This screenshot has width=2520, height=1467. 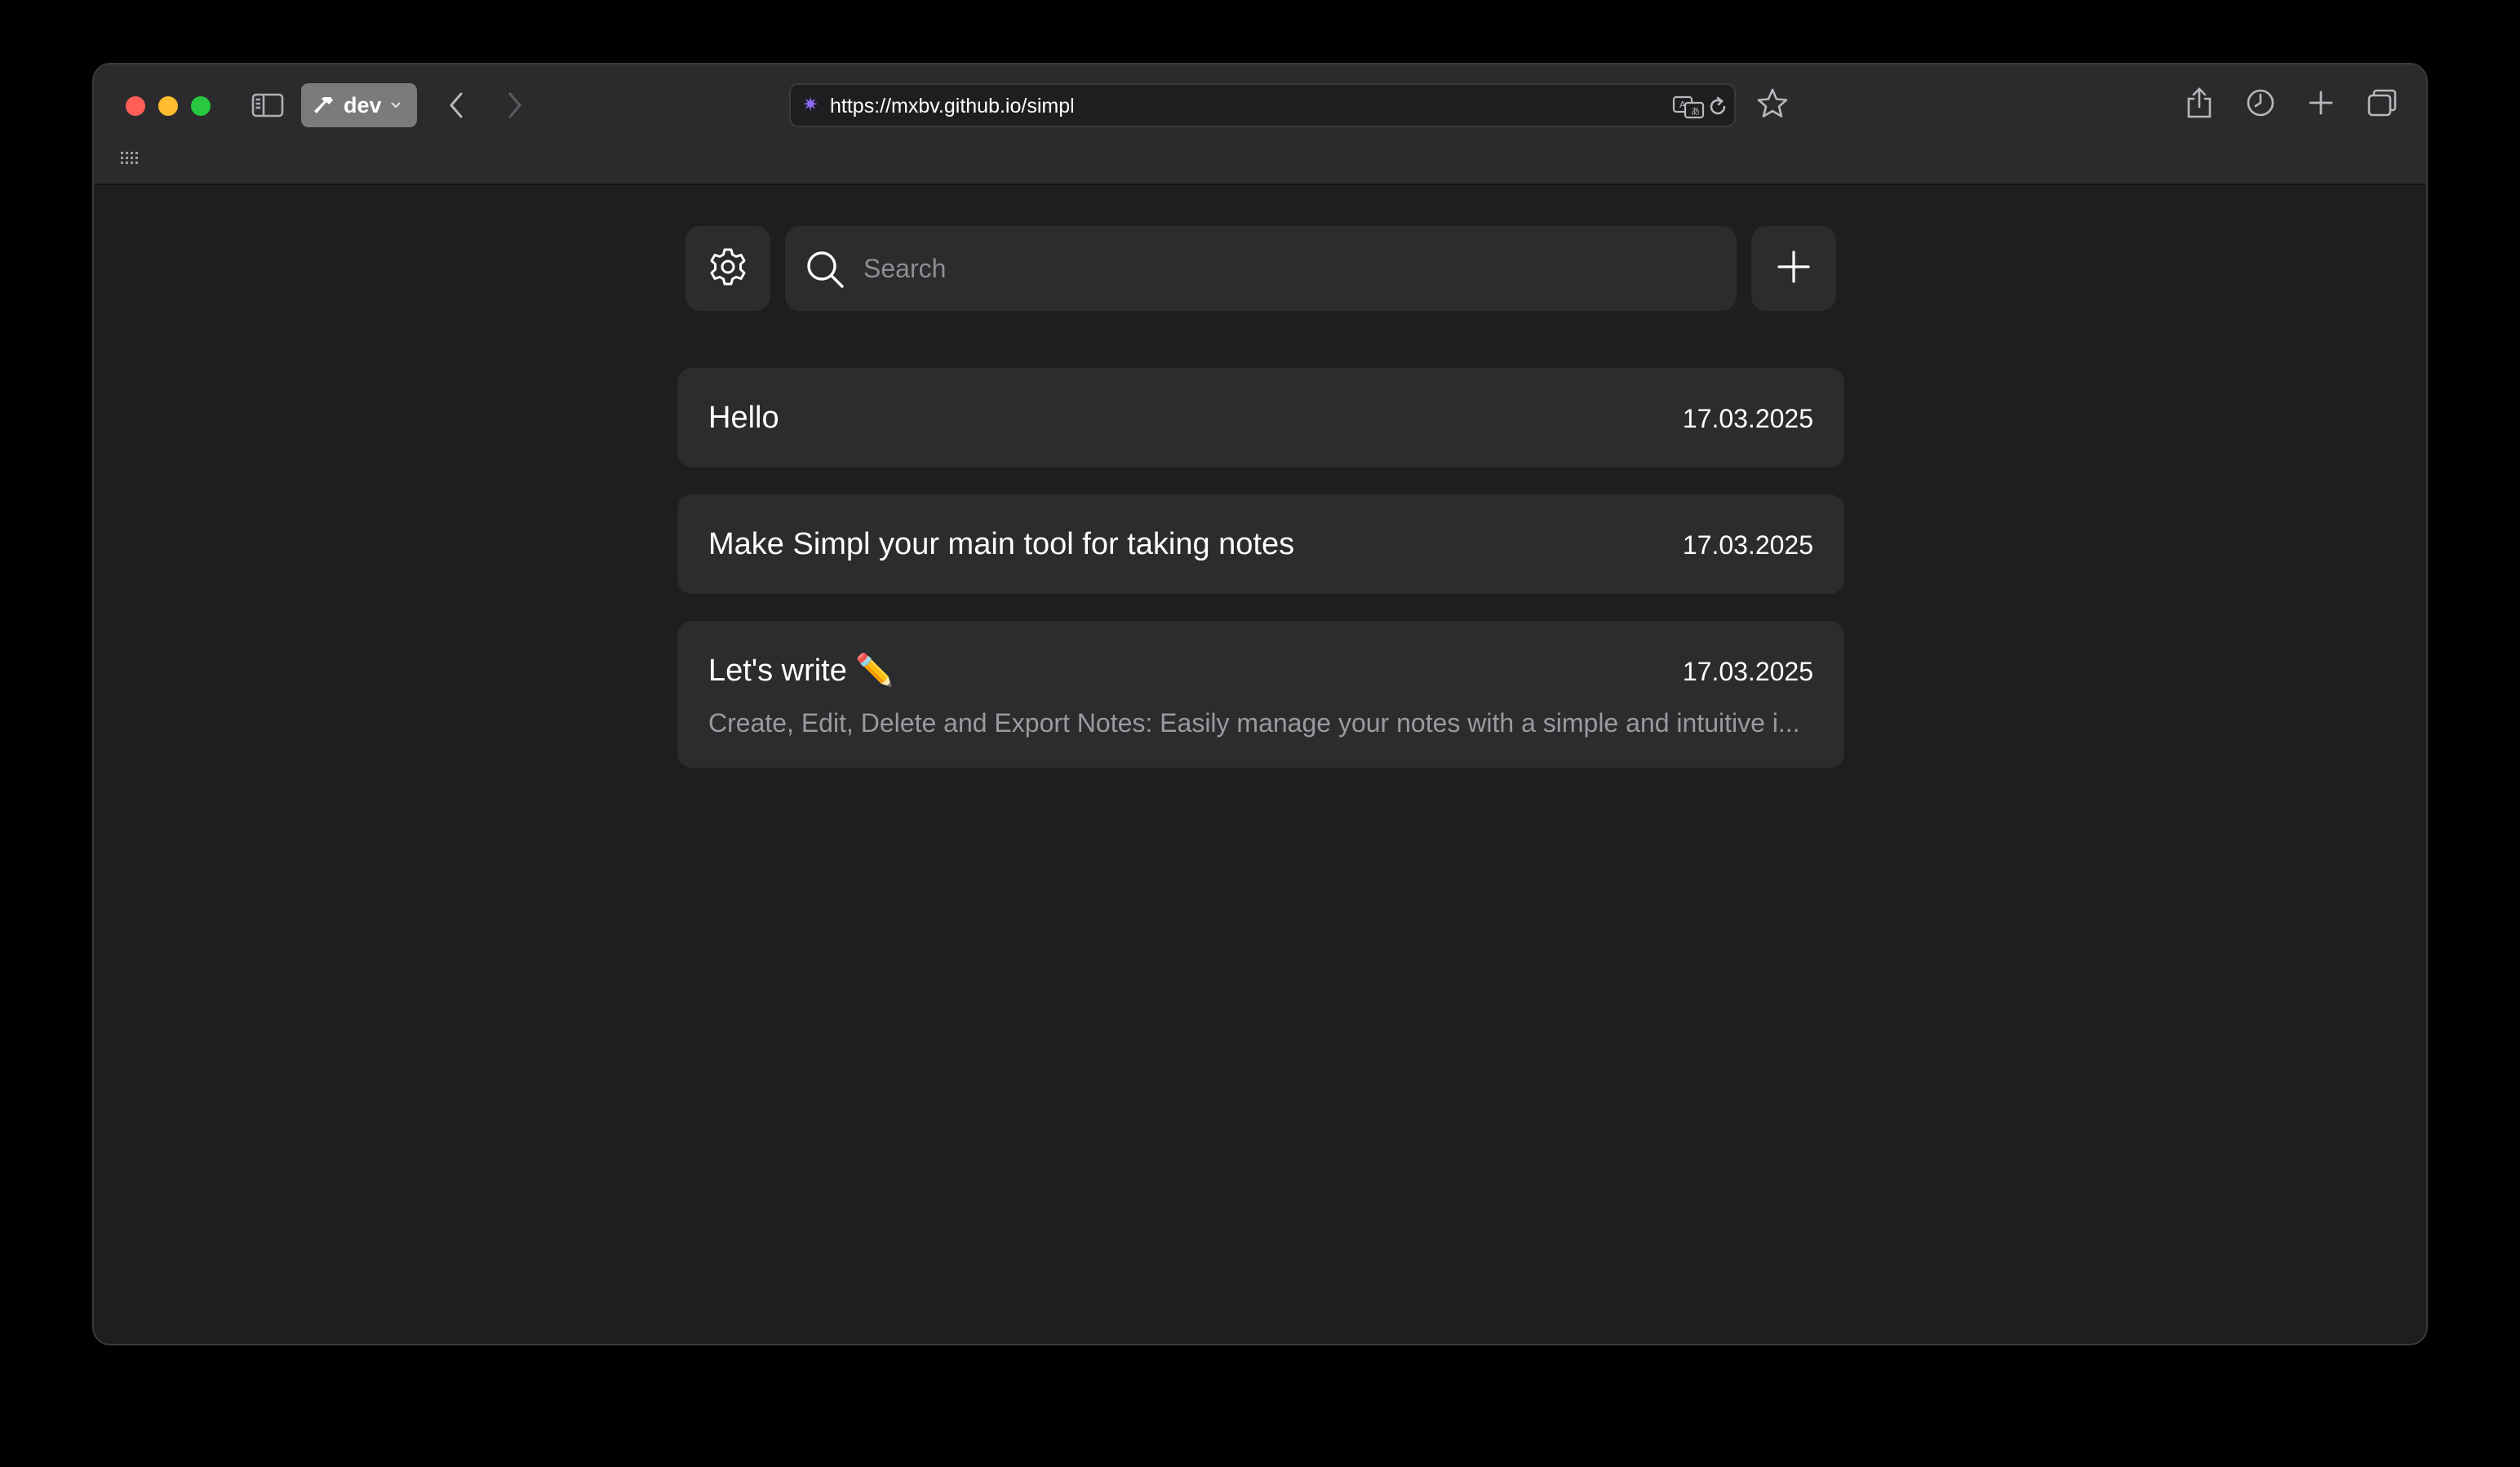 What do you see at coordinates (743, 418) in the screenshot?
I see `note-title: Hello` at bounding box center [743, 418].